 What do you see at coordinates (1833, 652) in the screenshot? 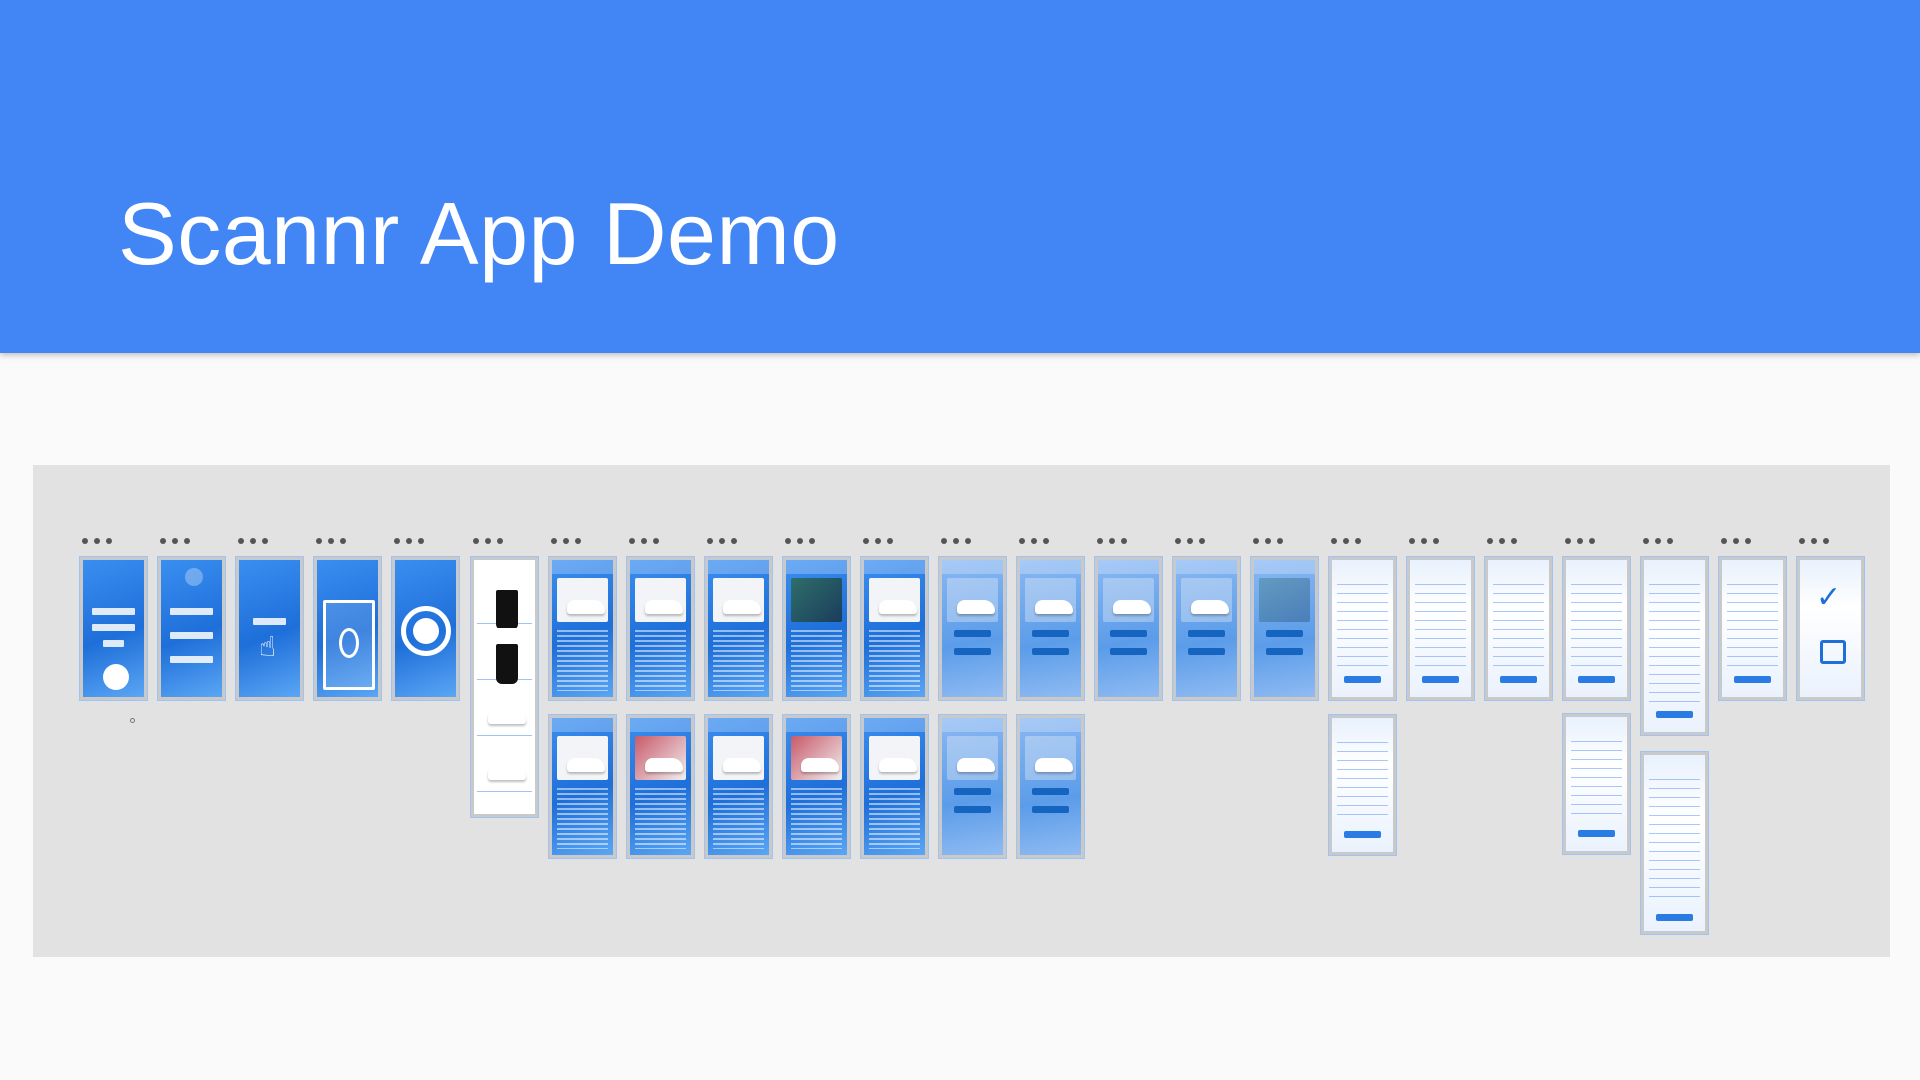
I see `share-icon` at bounding box center [1833, 652].